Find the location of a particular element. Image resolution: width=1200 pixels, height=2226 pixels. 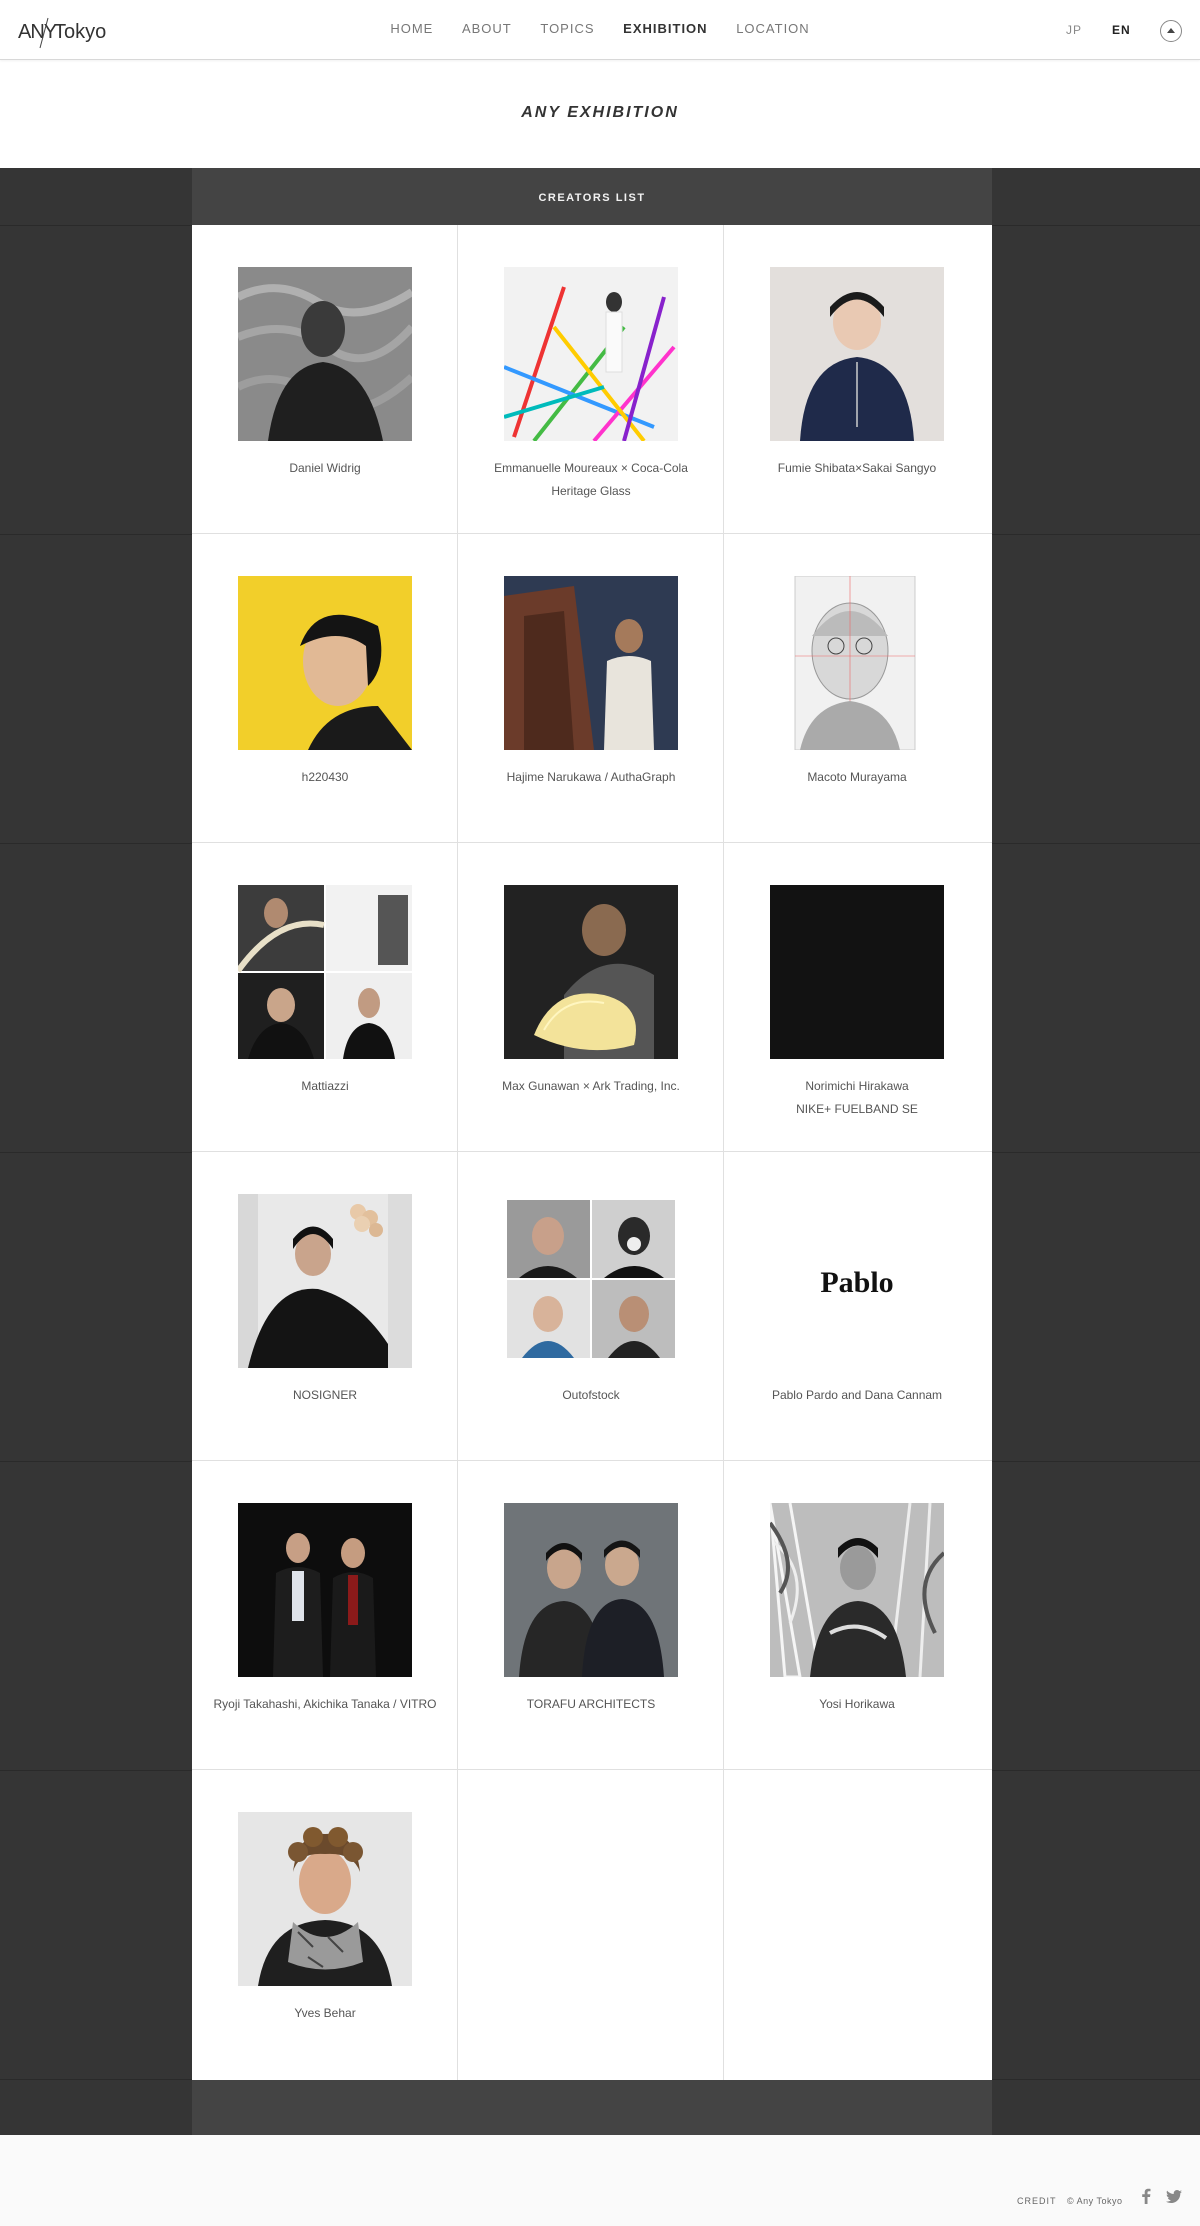

creator-name: Mattiazzi is located at coordinates (325, 1086).